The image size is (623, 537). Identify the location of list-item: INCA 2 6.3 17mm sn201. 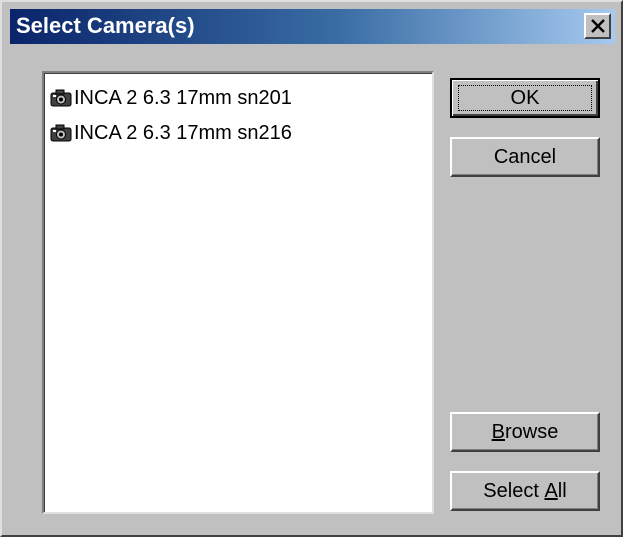
(171, 98).